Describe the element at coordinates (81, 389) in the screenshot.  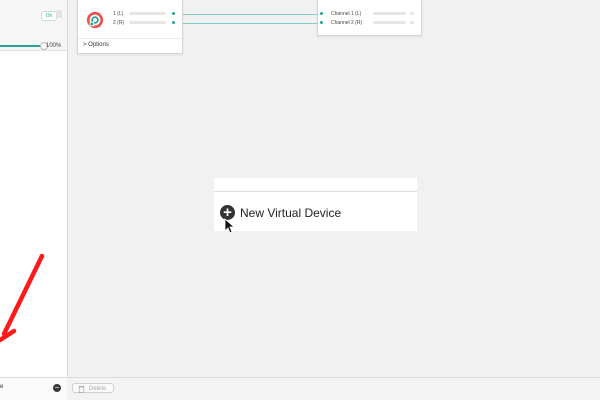
I see `trash-icon` at that location.